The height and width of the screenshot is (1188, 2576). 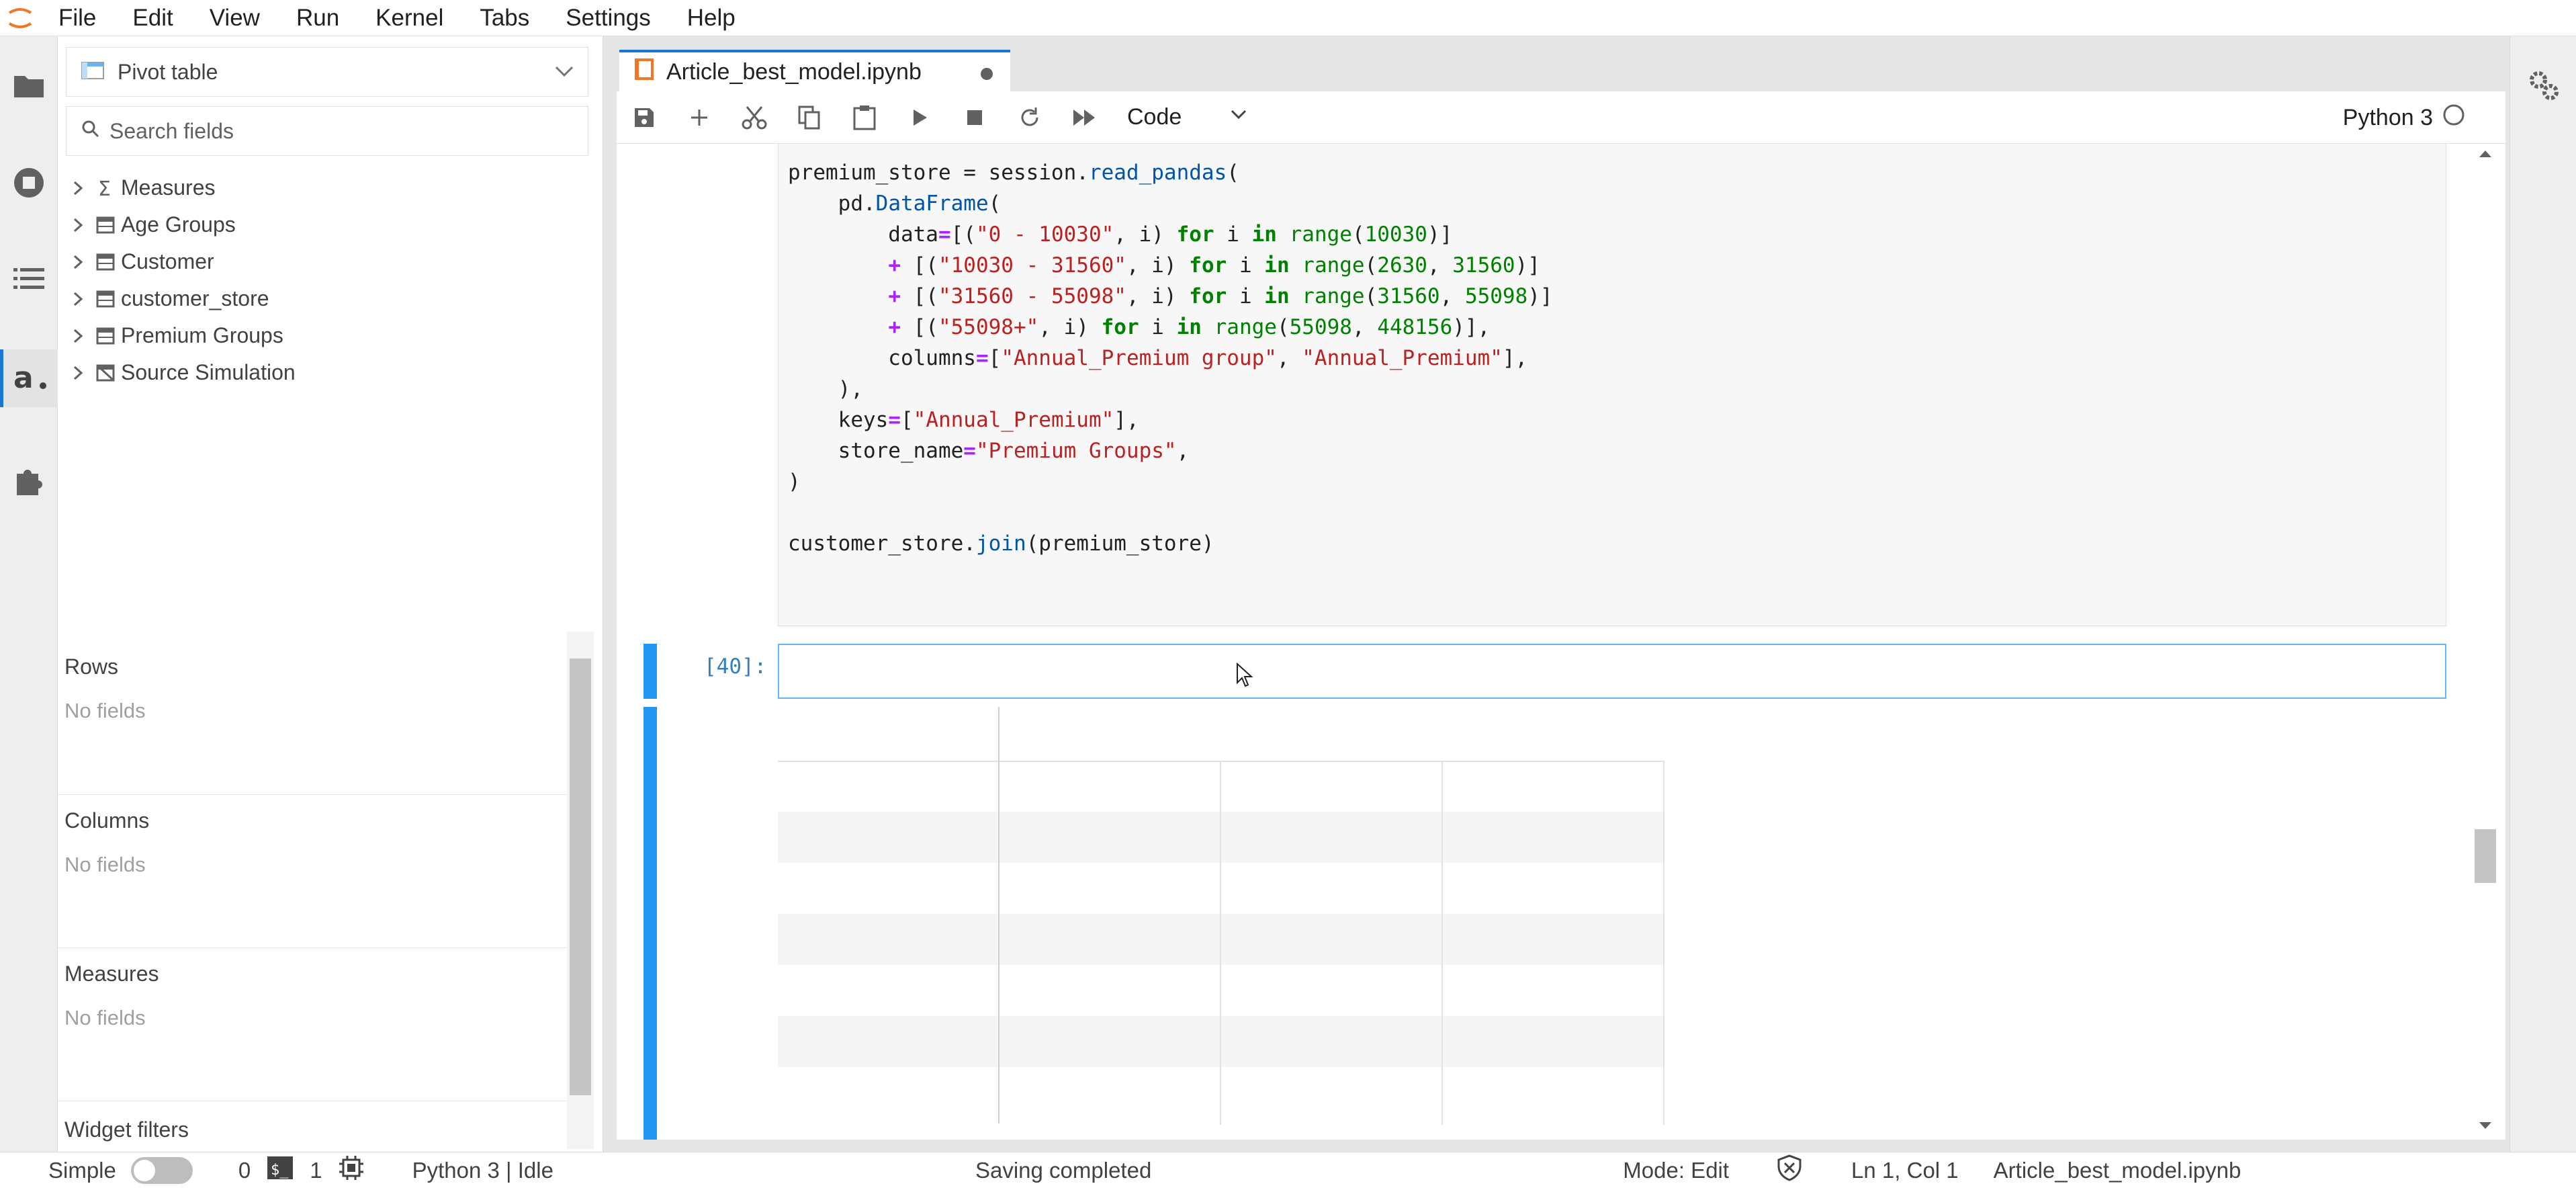 I want to click on menu-run: Run, so click(x=318, y=18).